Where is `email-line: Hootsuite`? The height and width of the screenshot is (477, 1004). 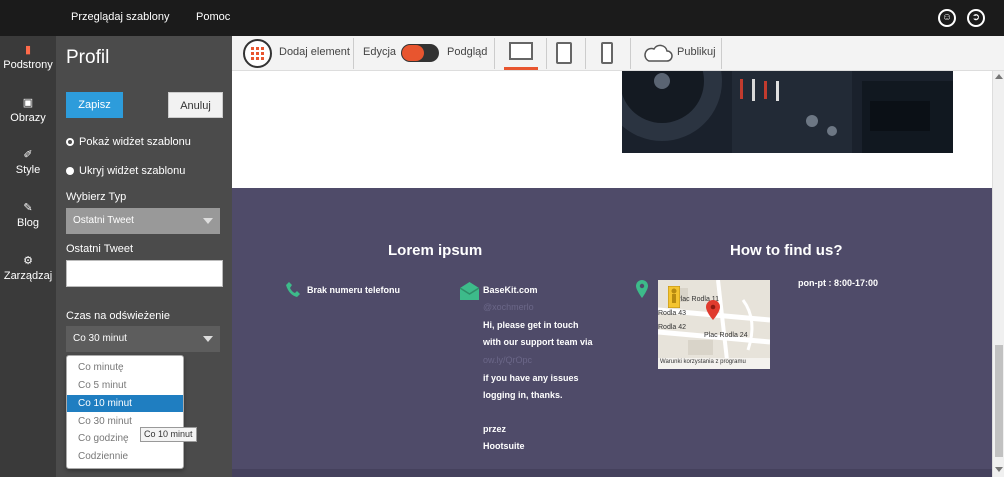 email-line: Hootsuite is located at coordinates (504, 446).